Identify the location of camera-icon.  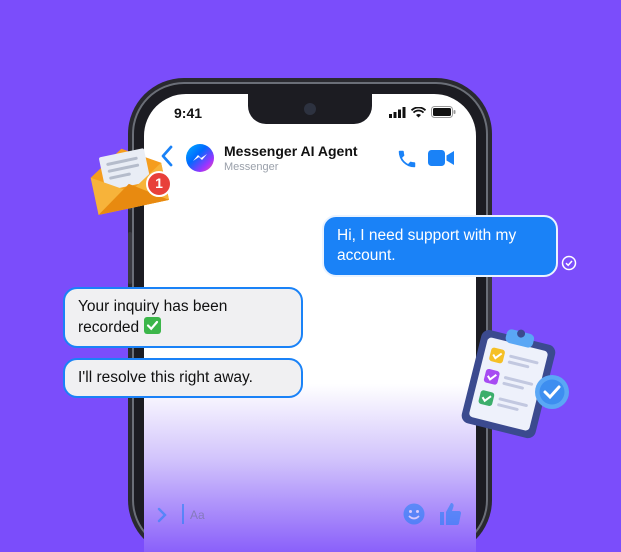
(310, 109).